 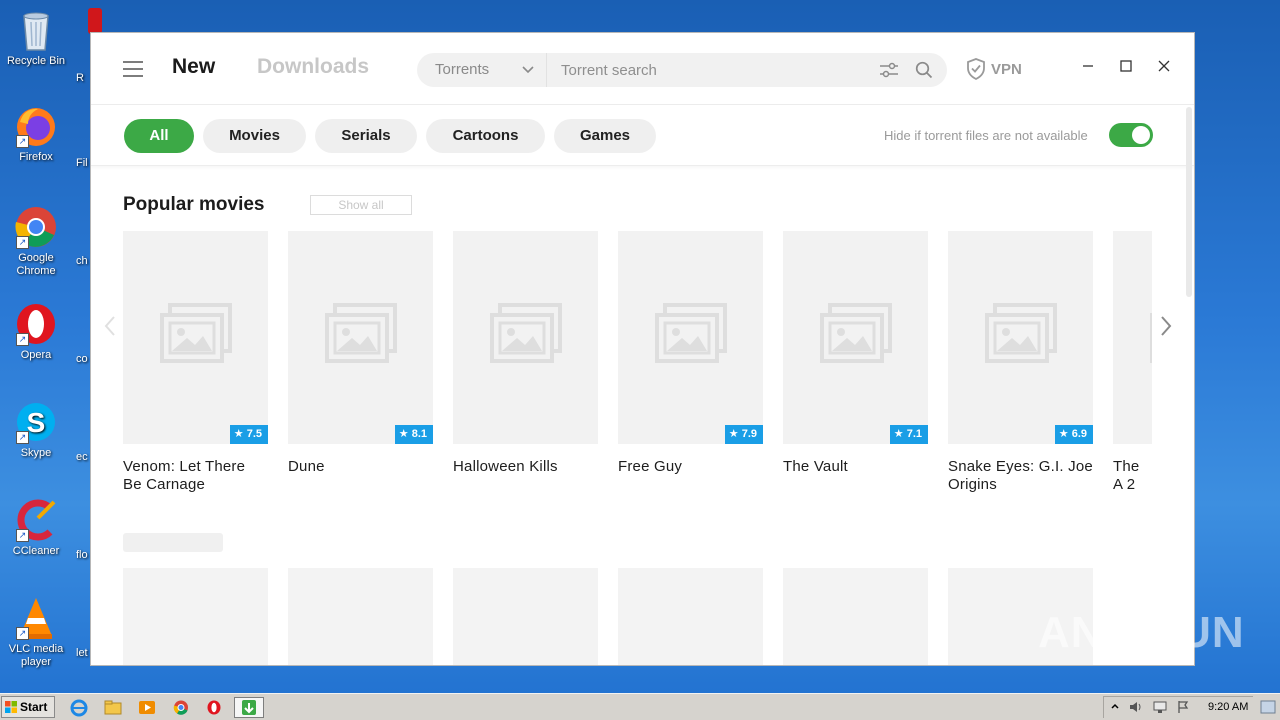 What do you see at coordinates (360, 467) in the screenshot?
I see `movie-title: Dune` at bounding box center [360, 467].